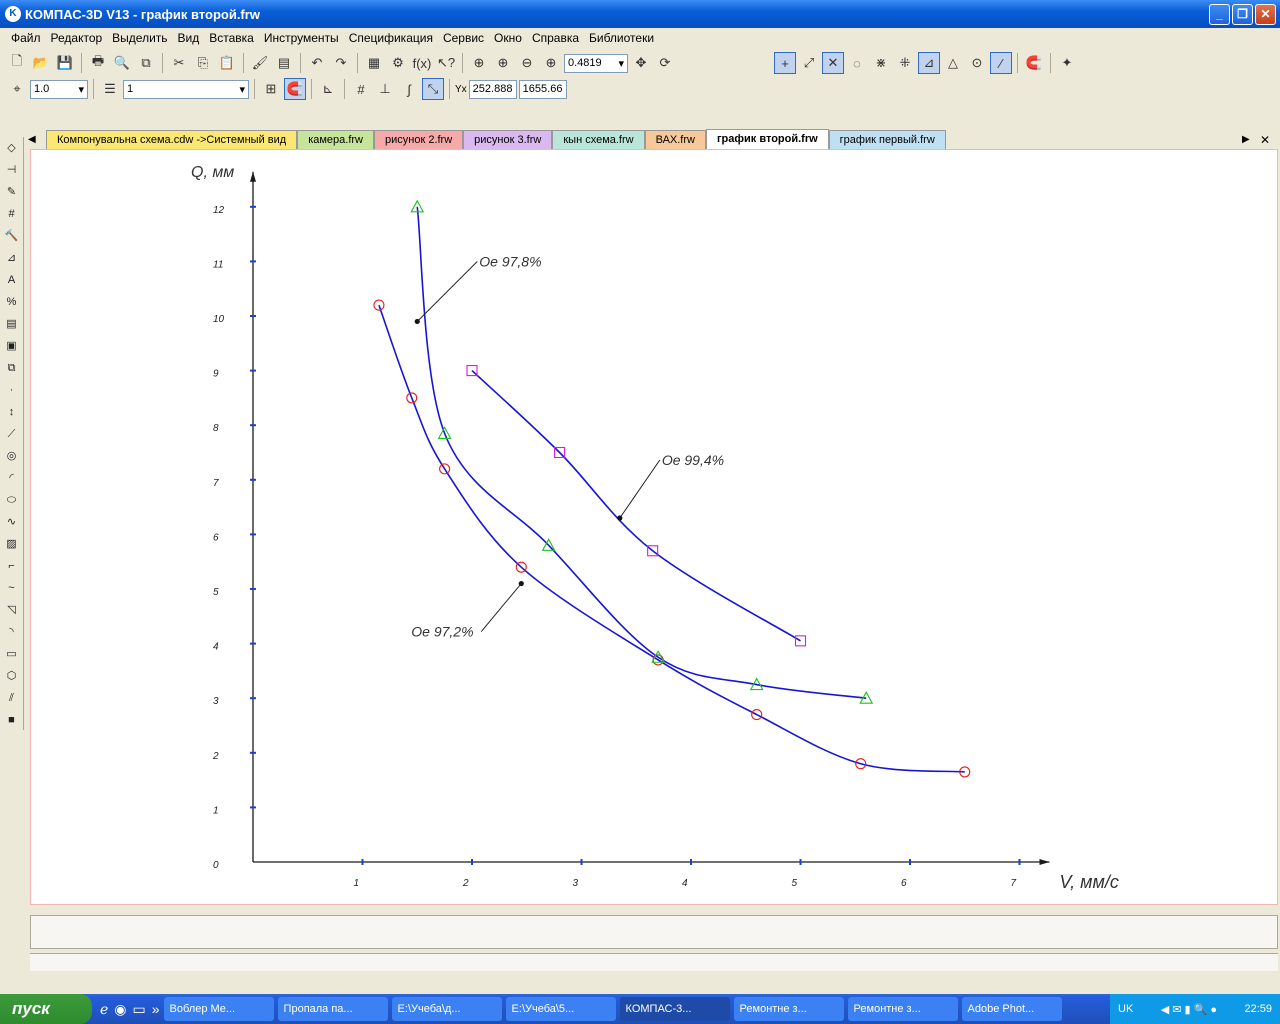 Image resolution: width=1280 pixels, height=1024 pixels. I want to click on point-icon: ·, so click(11, 390).